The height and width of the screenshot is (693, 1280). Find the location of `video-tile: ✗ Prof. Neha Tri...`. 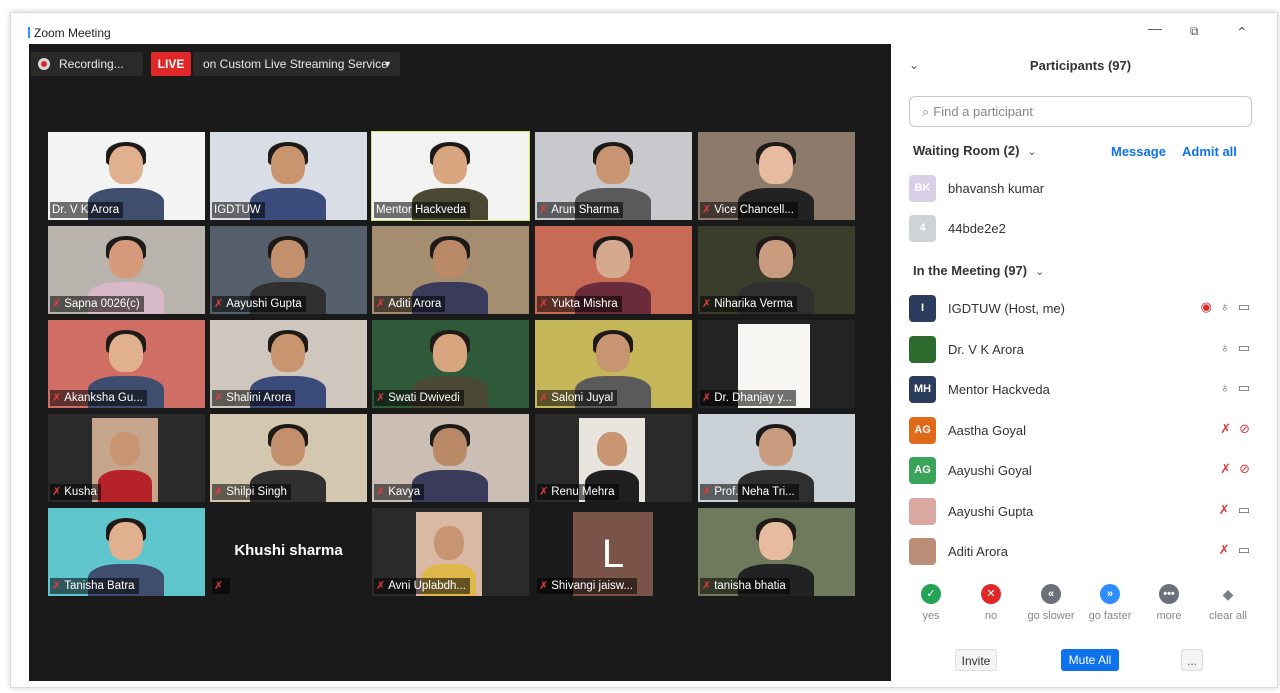

video-tile: ✗ Prof. Neha Tri... is located at coordinates (776, 458).